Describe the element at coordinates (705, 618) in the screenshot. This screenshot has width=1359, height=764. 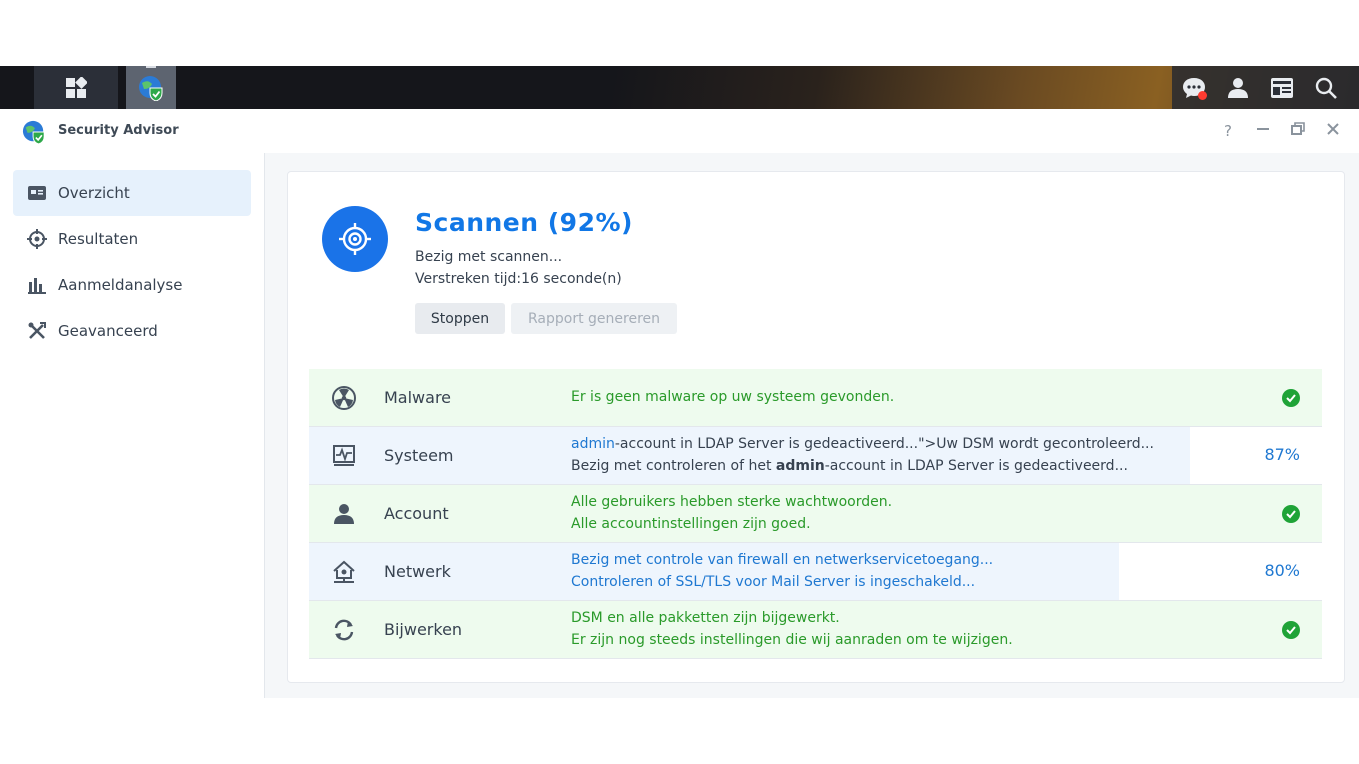
I see `result-message-line1: DSM en alle pakketten zijn bijgewerkt.` at that location.